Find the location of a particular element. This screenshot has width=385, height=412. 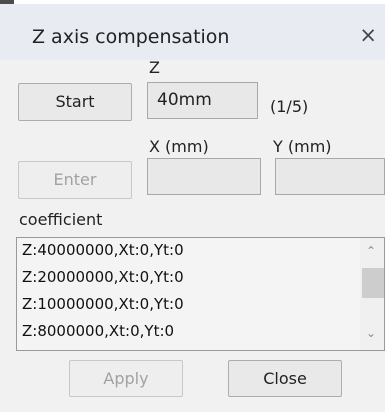

list-item: Z:8000000,Xt:0,Yt:0 is located at coordinates (98, 331).